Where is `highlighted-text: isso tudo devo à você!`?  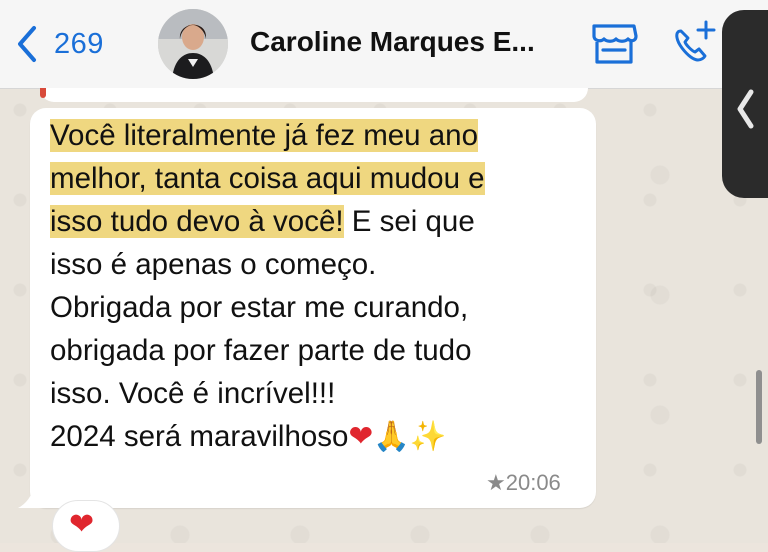
highlighted-text: isso tudo devo à você! is located at coordinates (197, 221).